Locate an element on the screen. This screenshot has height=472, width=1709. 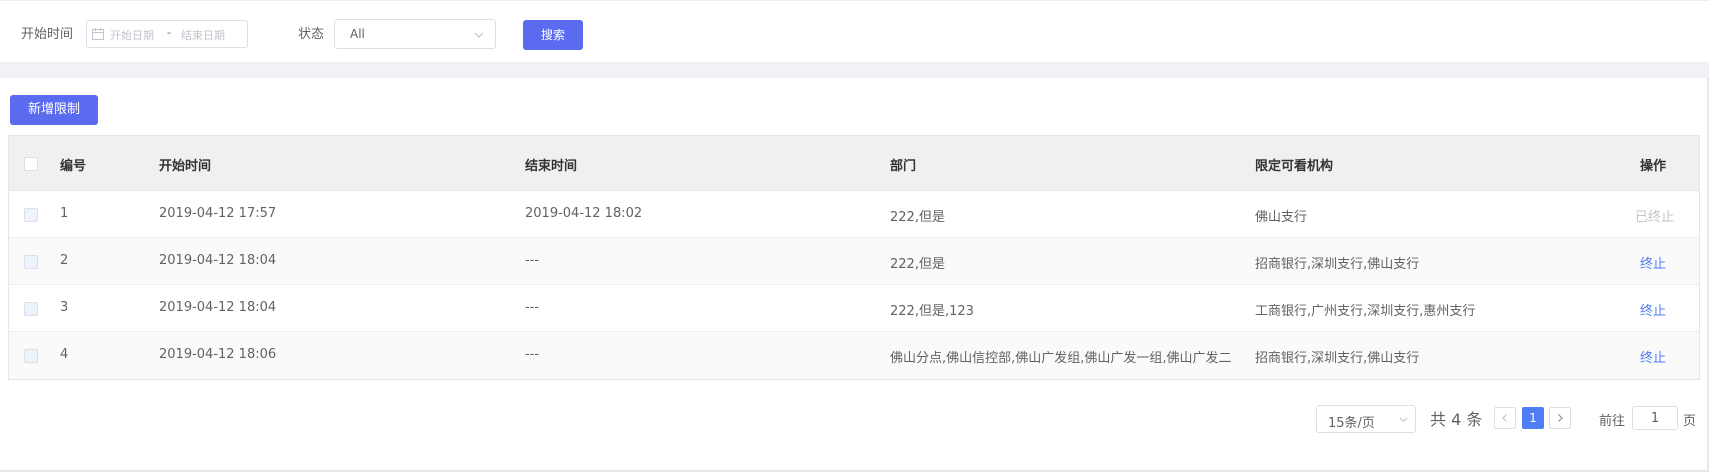
cell-end-time: 2019-04-12 18:02 is located at coordinates (584, 213).